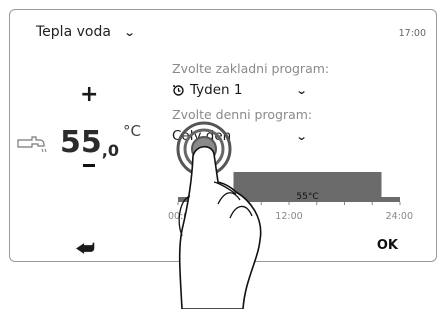 The height and width of the screenshot is (309, 446). I want to click on base-program-label: Zvolte zakladni program:, so click(251, 68).